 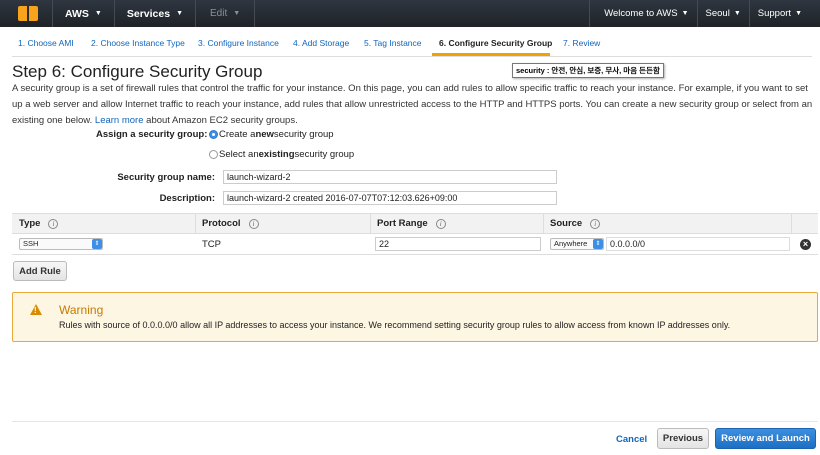 I want to click on column-header-protocol: Protocol i, so click(x=230, y=223).